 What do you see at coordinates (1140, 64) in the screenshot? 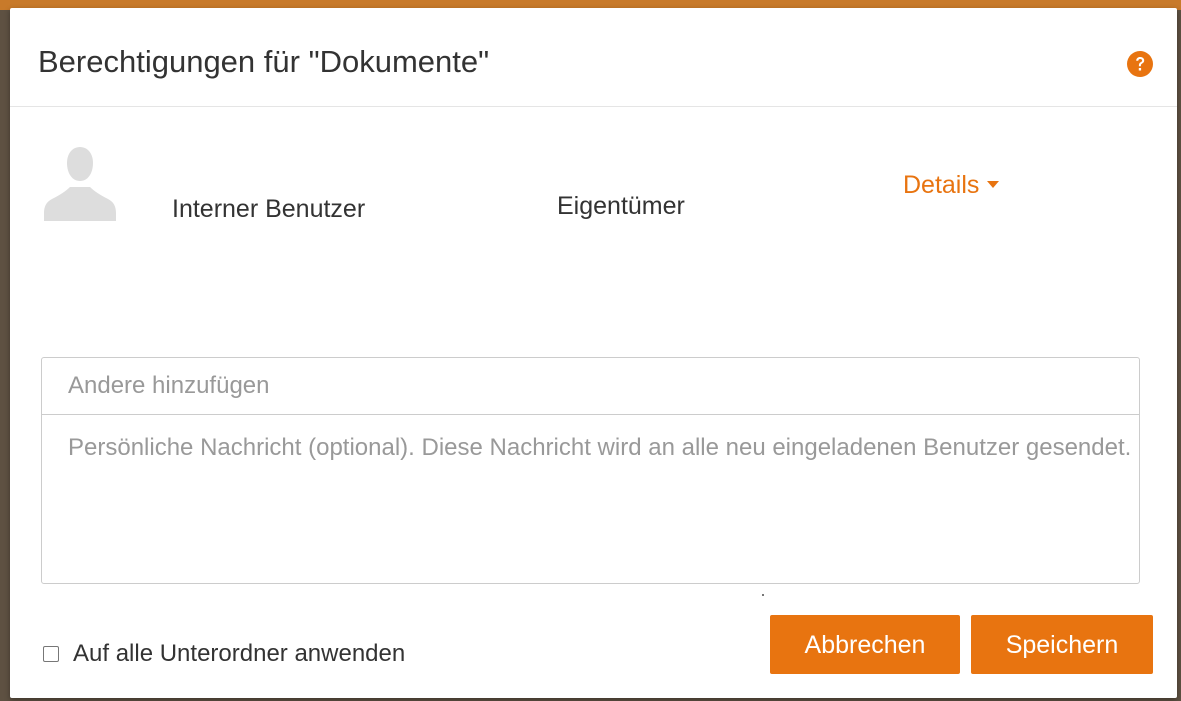
I see `question-circle-icon` at bounding box center [1140, 64].